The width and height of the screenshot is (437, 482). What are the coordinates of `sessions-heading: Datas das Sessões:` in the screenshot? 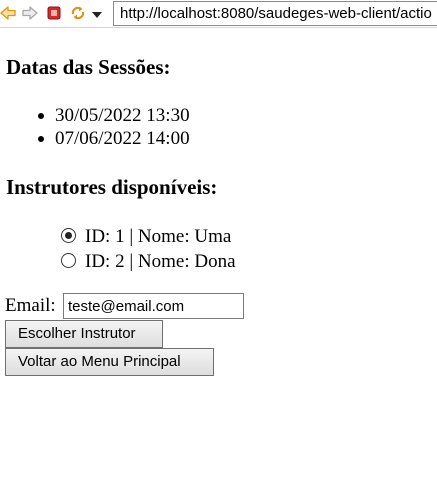 It's located at (88, 67).